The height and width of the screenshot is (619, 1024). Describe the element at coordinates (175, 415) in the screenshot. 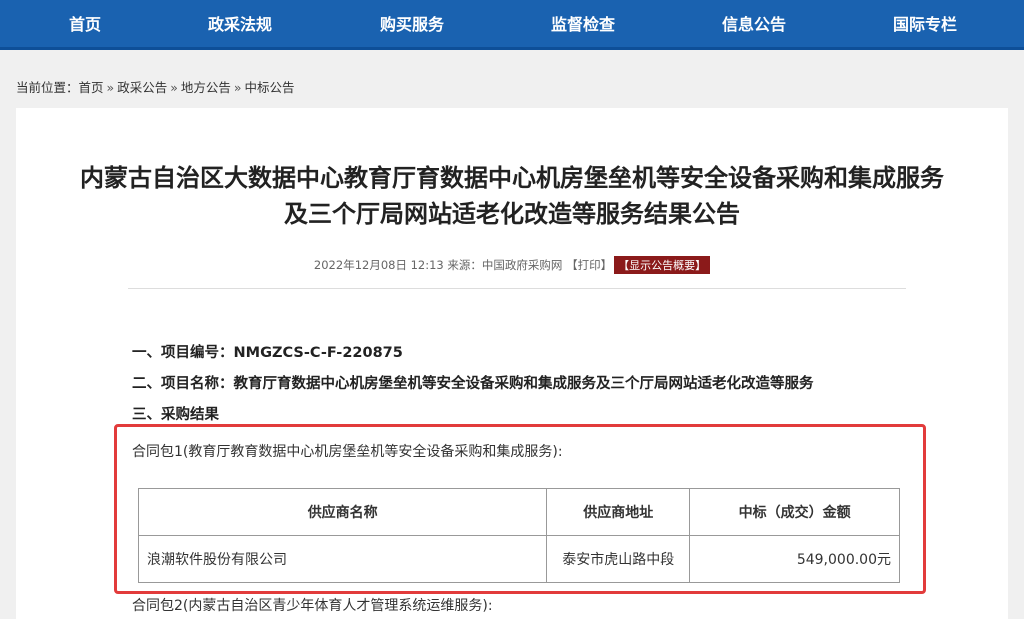

I see `procurement-result-heading: 三、采购结果` at that location.